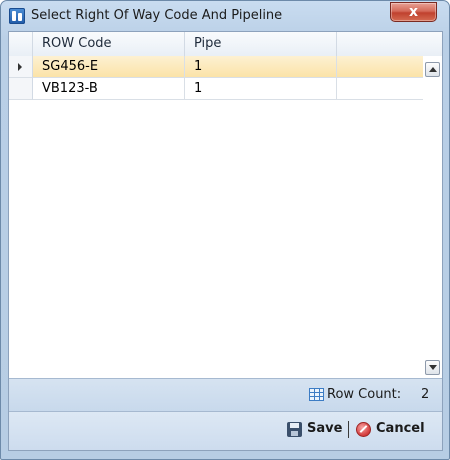 Image resolution: width=450 pixels, height=460 pixels. Describe the element at coordinates (364, 394) in the screenshot. I see `row-count-label: Row Count:` at that location.